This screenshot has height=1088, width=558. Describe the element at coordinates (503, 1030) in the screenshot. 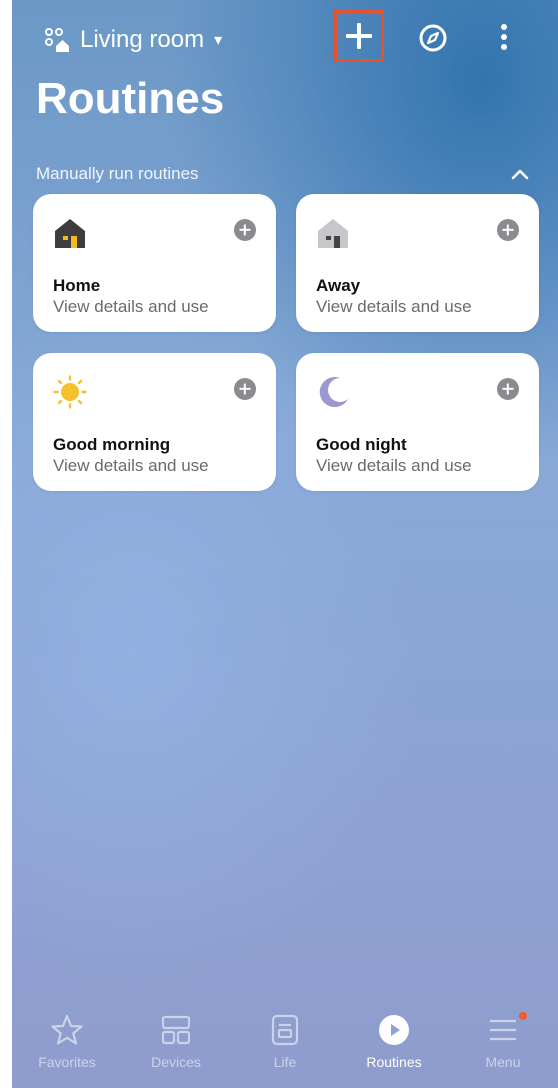

I see `menu-icon` at that location.